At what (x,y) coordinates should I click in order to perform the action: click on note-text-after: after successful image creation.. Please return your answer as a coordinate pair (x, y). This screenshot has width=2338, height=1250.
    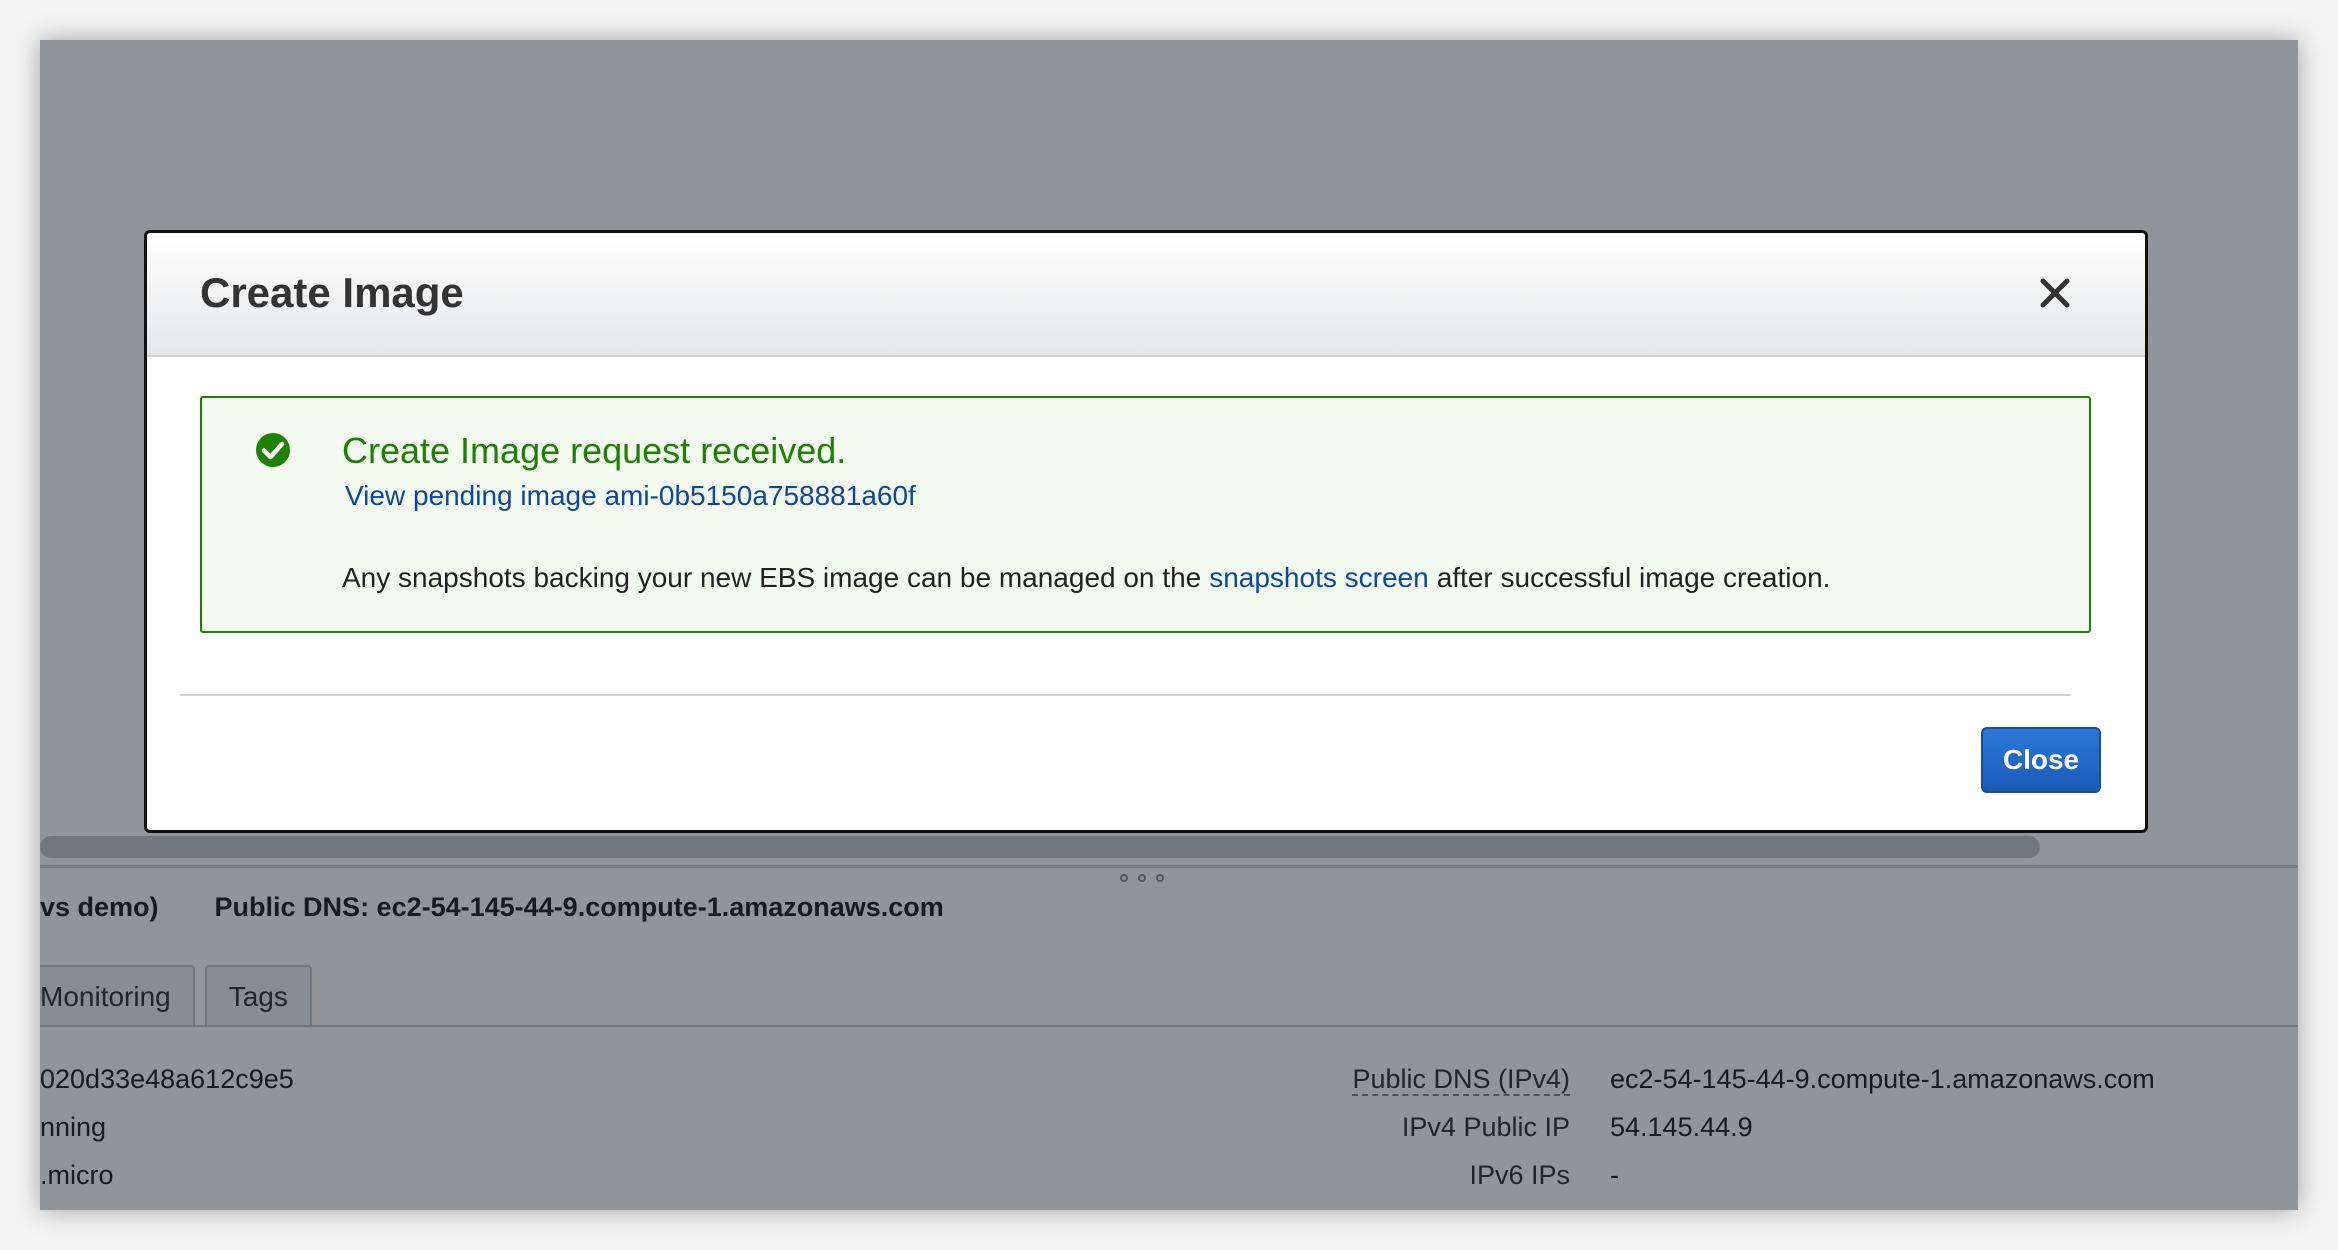
    Looking at the image, I should click on (1633, 577).